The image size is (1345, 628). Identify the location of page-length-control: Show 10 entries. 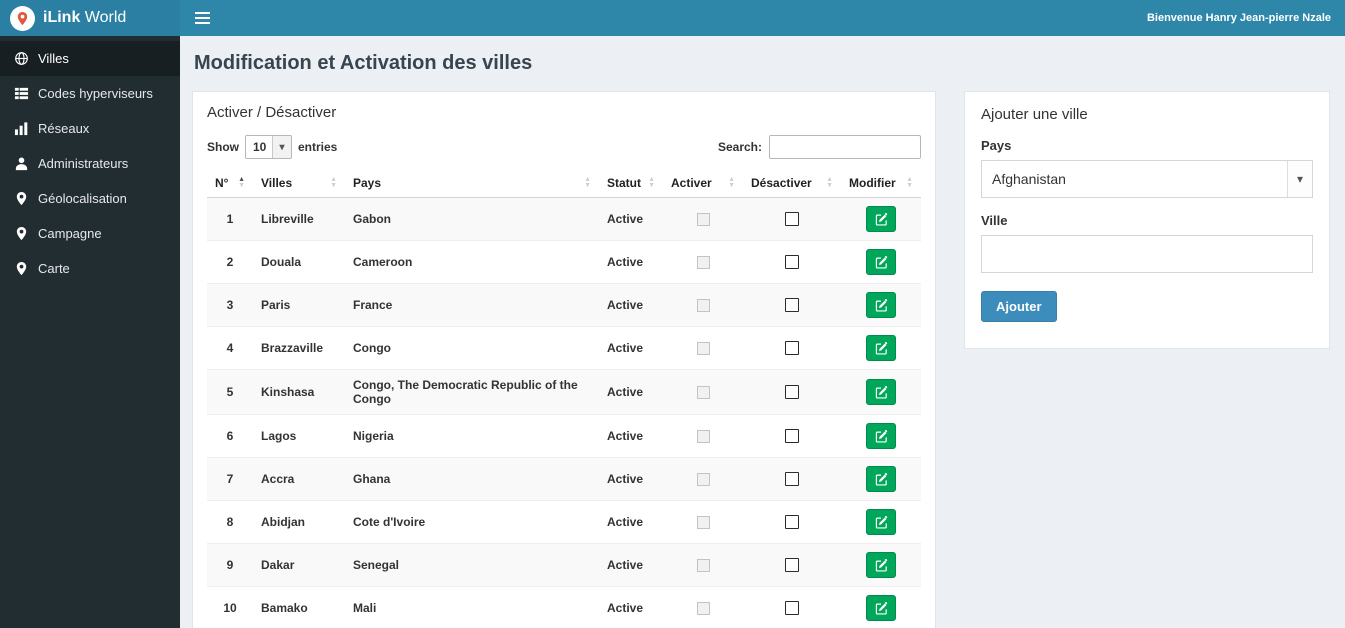
(272, 147).